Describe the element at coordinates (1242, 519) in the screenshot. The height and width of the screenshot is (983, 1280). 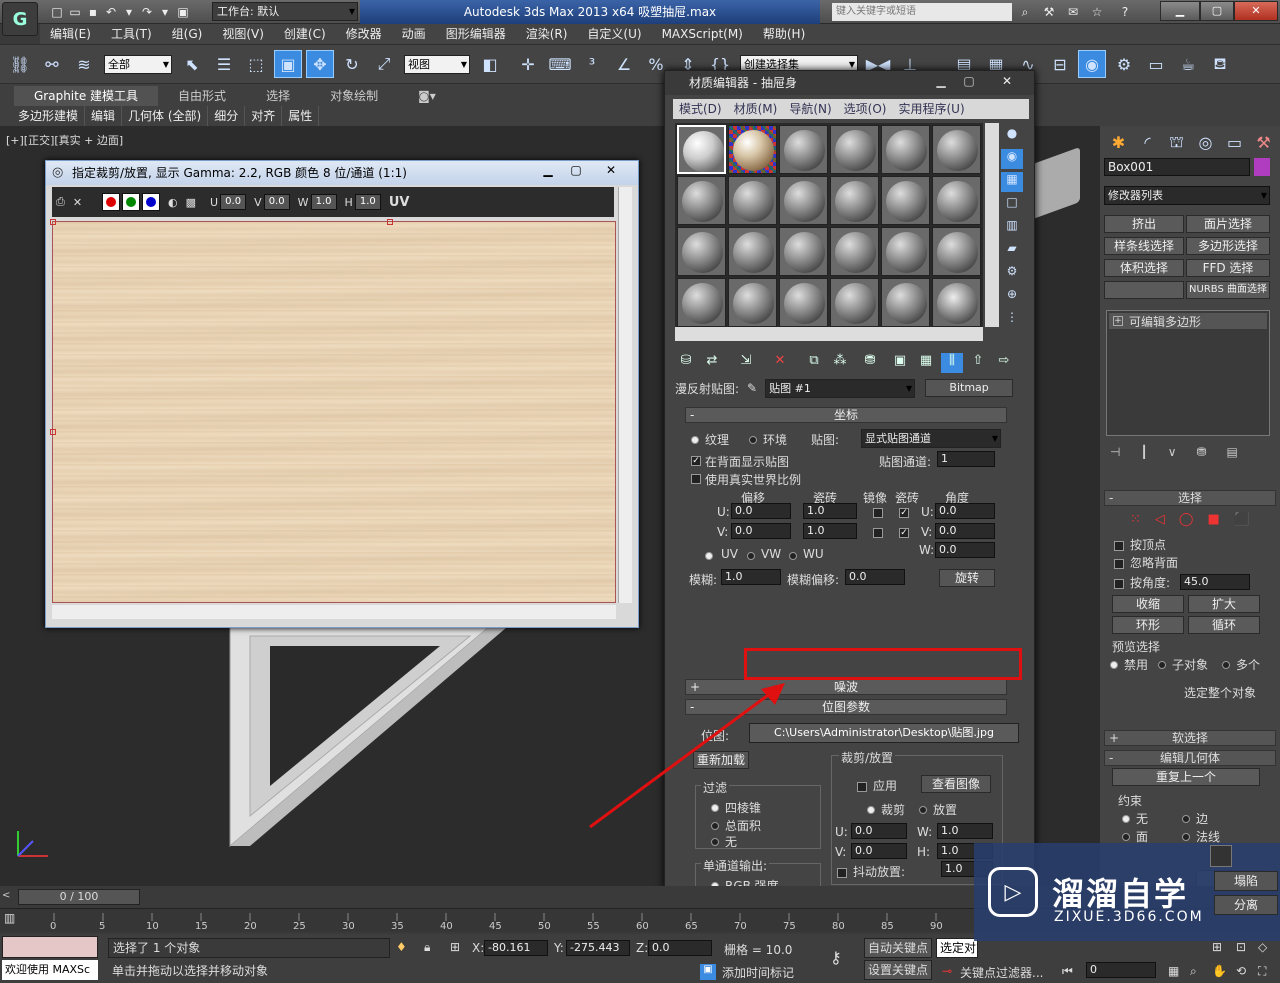
I see `element-icon: ⬛` at that location.